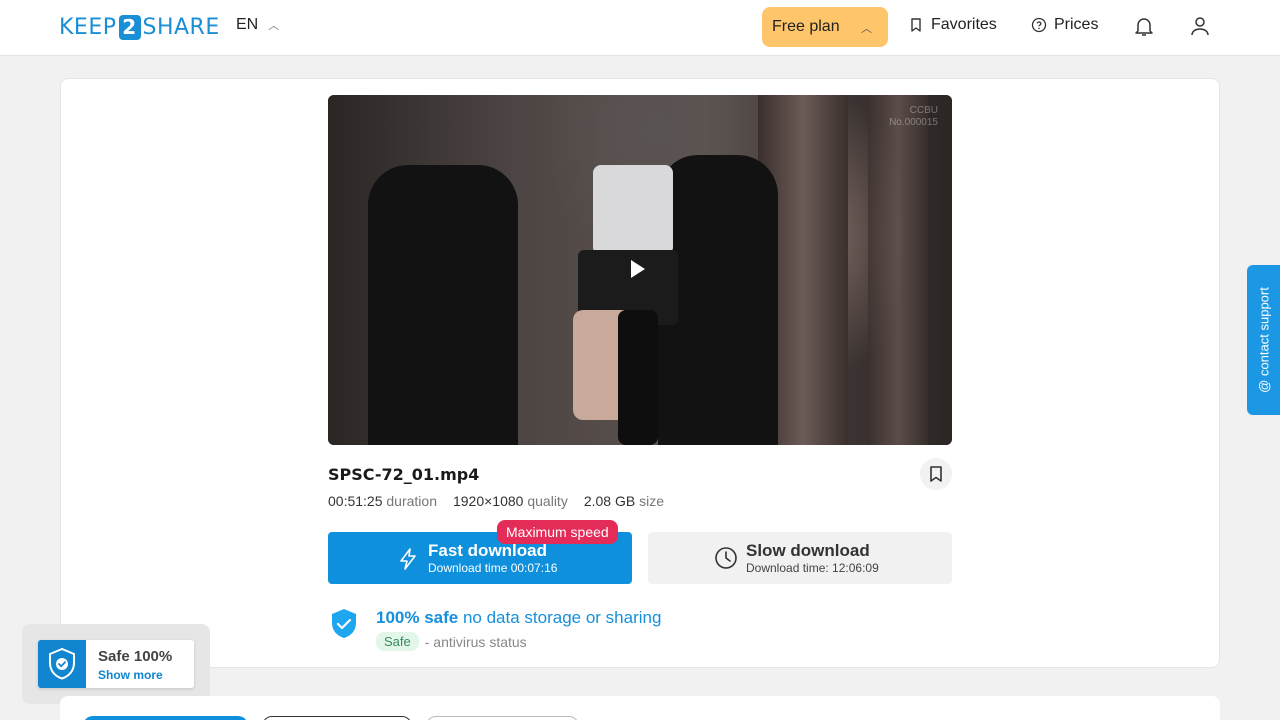 The width and height of the screenshot is (1280, 720). Describe the element at coordinates (812, 568) in the screenshot. I see `slow-download-time: Download time: 12:06:09` at that location.